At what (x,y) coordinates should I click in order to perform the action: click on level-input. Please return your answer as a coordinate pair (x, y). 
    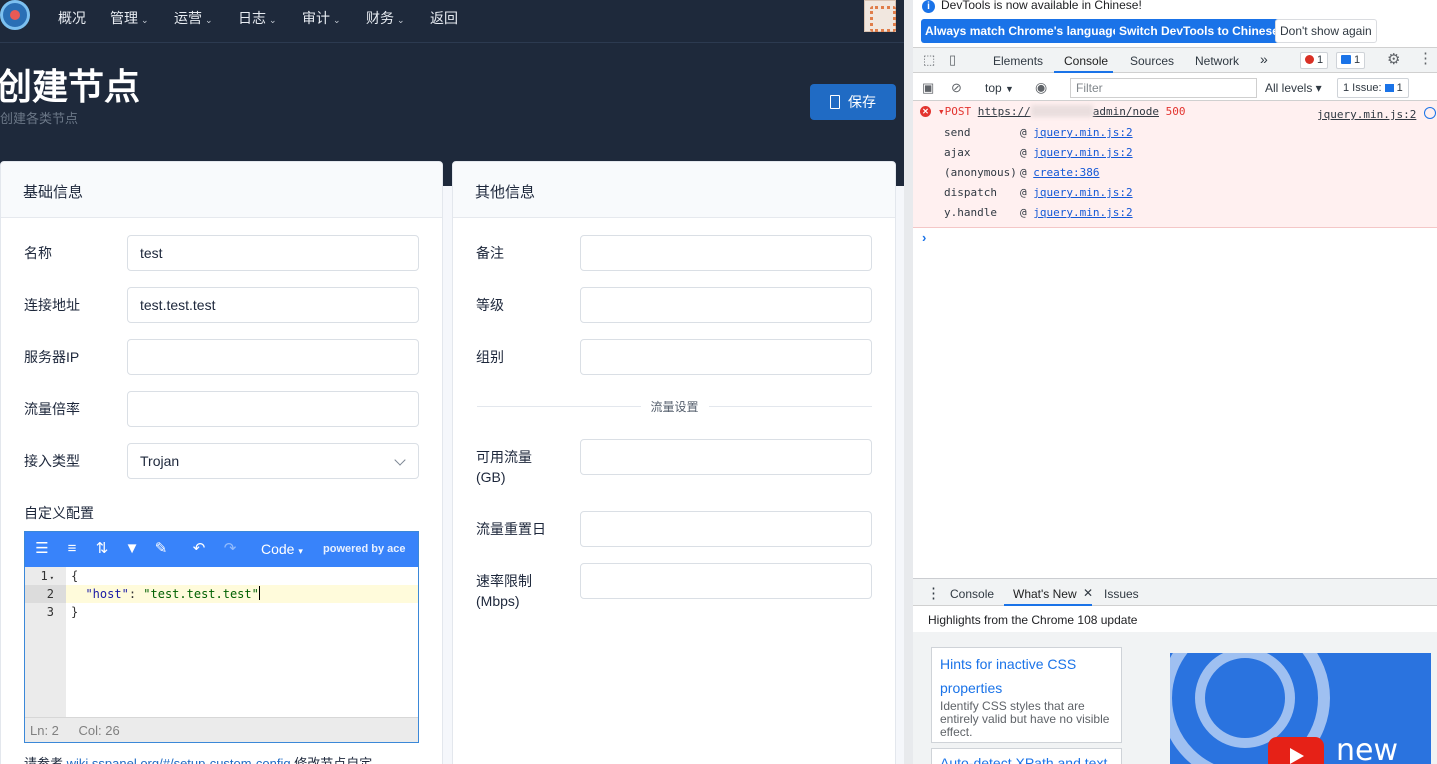
    Looking at the image, I should click on (726, 305).